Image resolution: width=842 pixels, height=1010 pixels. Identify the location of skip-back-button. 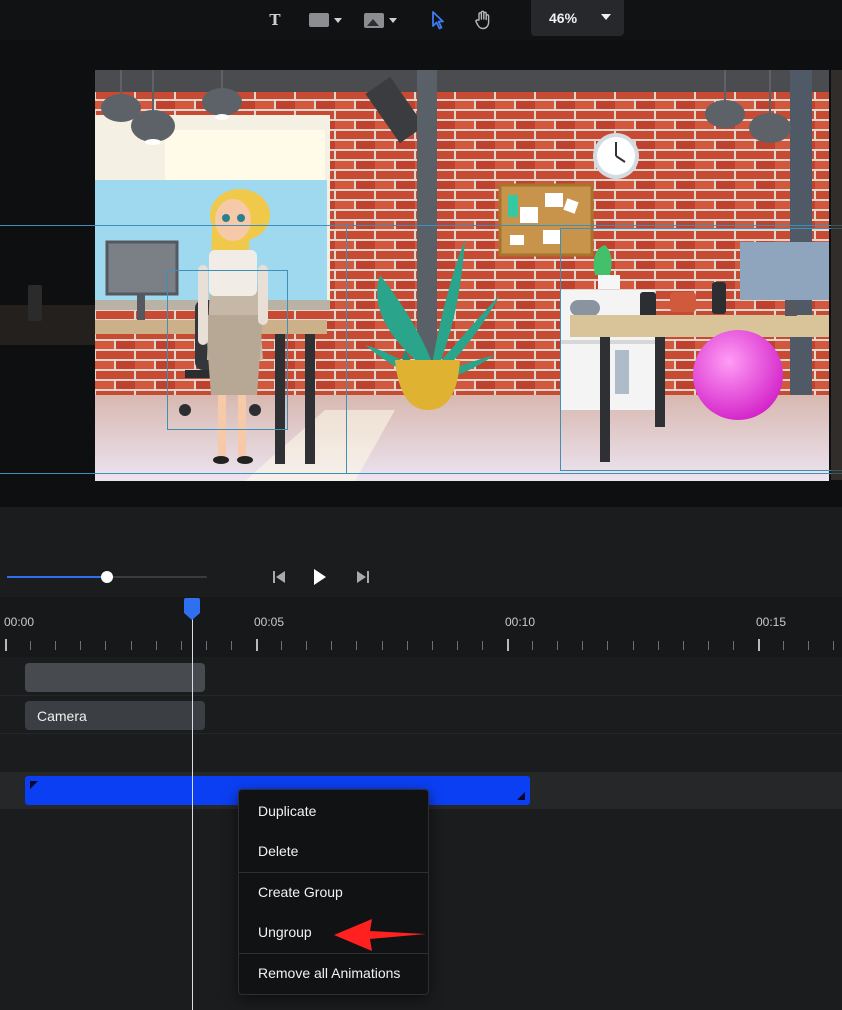
(279, 577).